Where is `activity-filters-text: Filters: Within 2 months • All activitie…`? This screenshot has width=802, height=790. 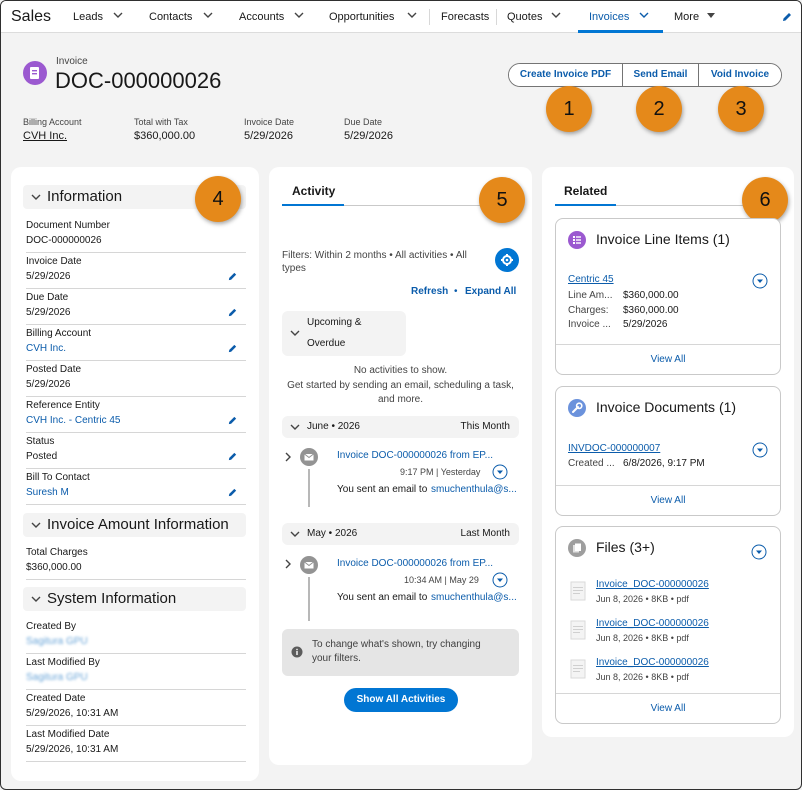
activity-filters-text: Filters: Within 2 months • All activitie… is located at coordinates (374, 255).